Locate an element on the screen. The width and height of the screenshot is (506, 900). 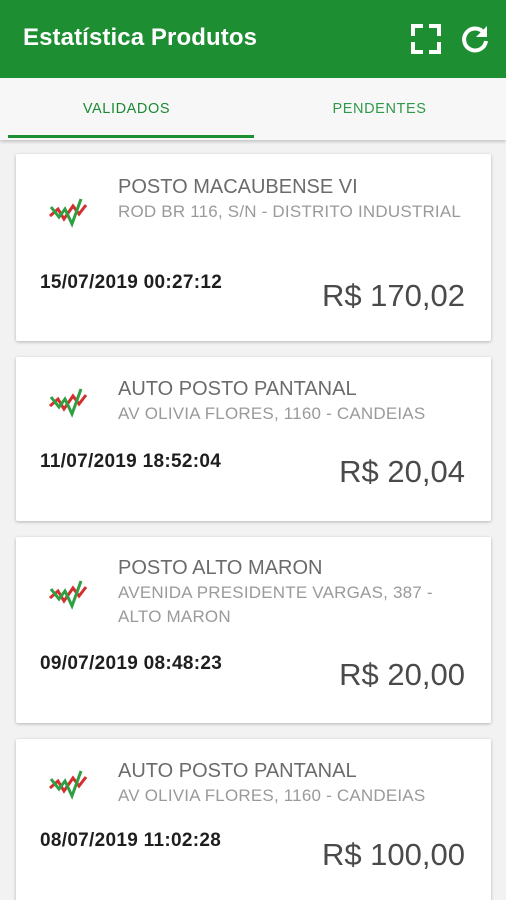
price: R$ 170,02 is located at coordinates (393, 295).